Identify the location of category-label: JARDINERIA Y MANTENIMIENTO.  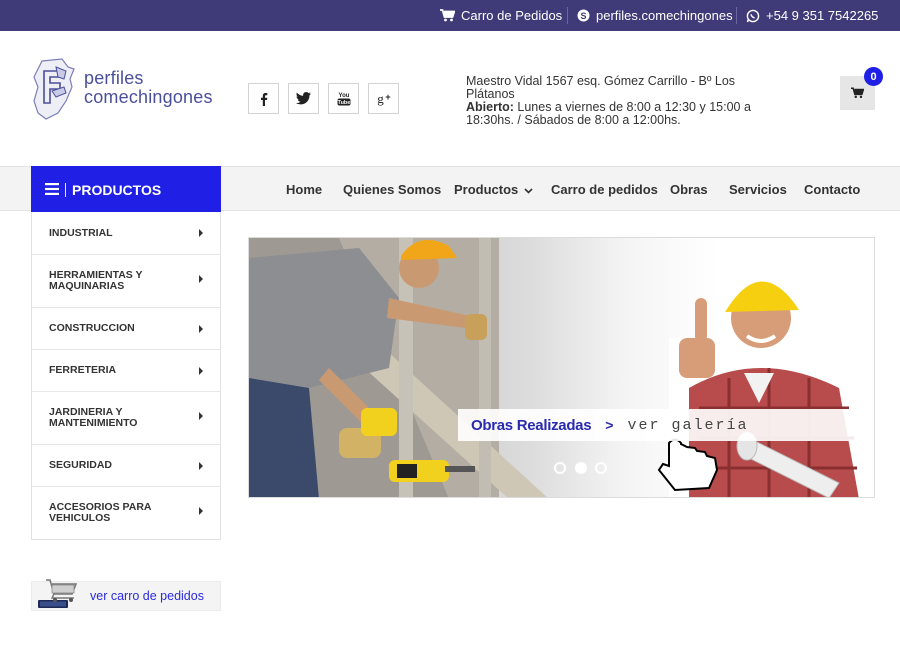
(109, 418).